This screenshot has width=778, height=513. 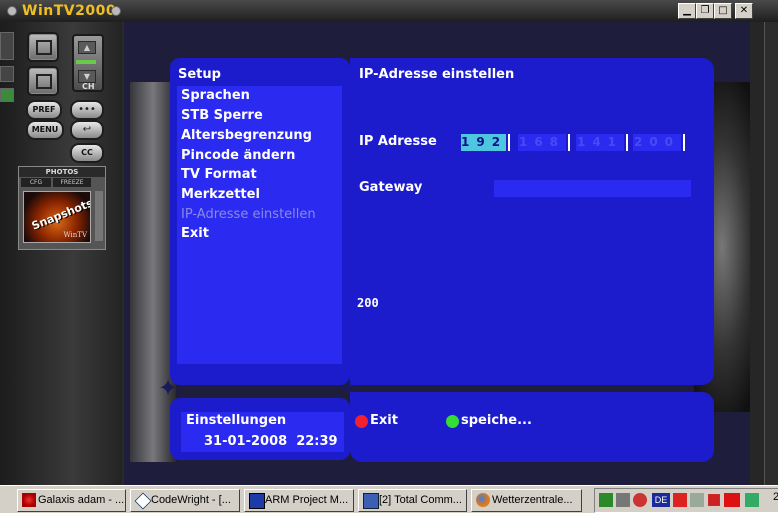 What do you see at coordinates (271, 441) in the screenshot?
I see `date-time: 31-01-2008 22:39` at bounding box center [271, 441].